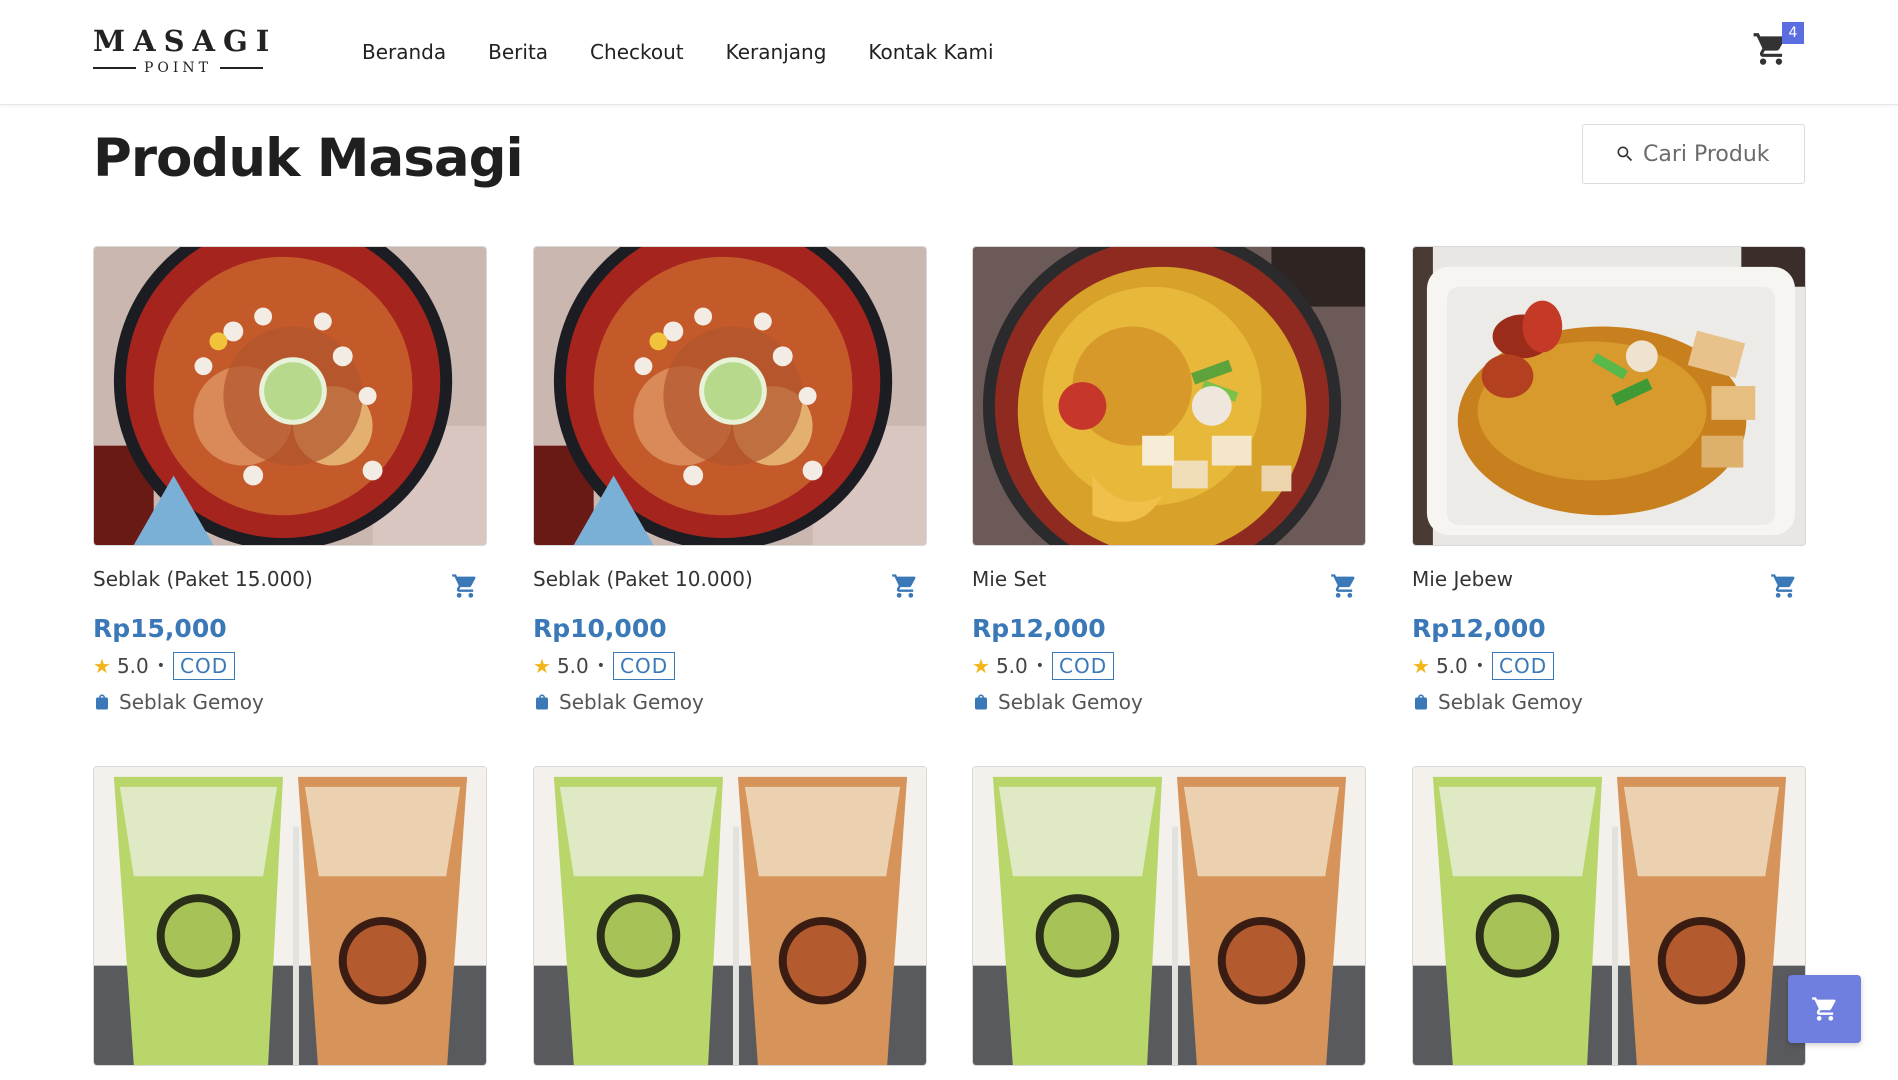  Describe the element at coordinates (518, 52) in the screenshot. I see `nav-berita: Berita` at that location.